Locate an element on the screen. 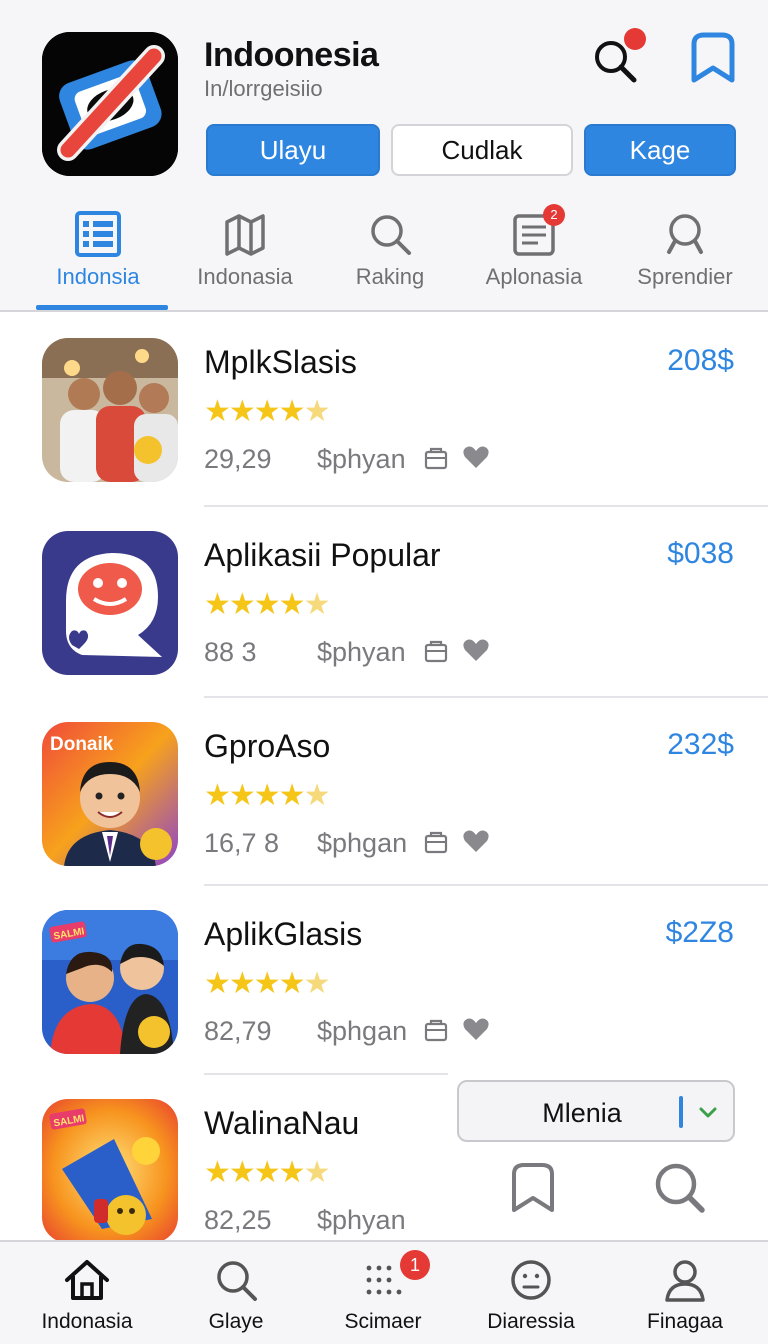 The width and height of the screenshot is (768, 1344). kage-button: Kage is located at coordinates (660, 150).